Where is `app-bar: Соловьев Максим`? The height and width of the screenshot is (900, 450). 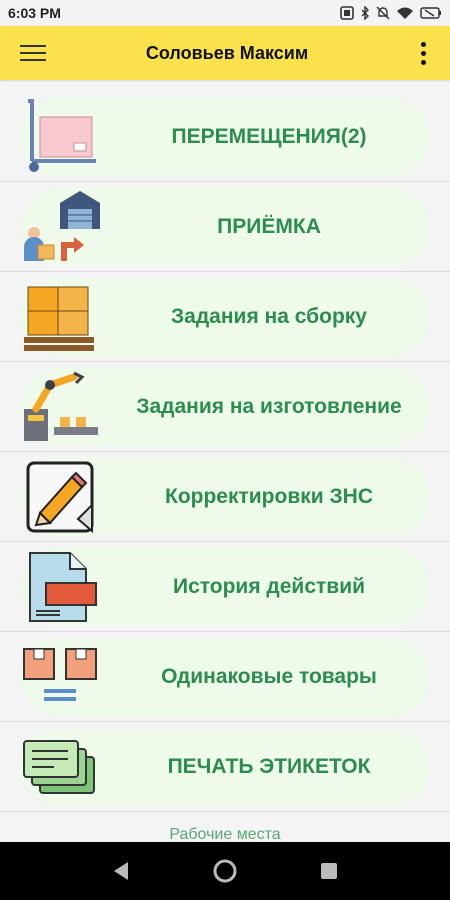
app-bar: Соловьев Максим is located at coordinates (225, 53).